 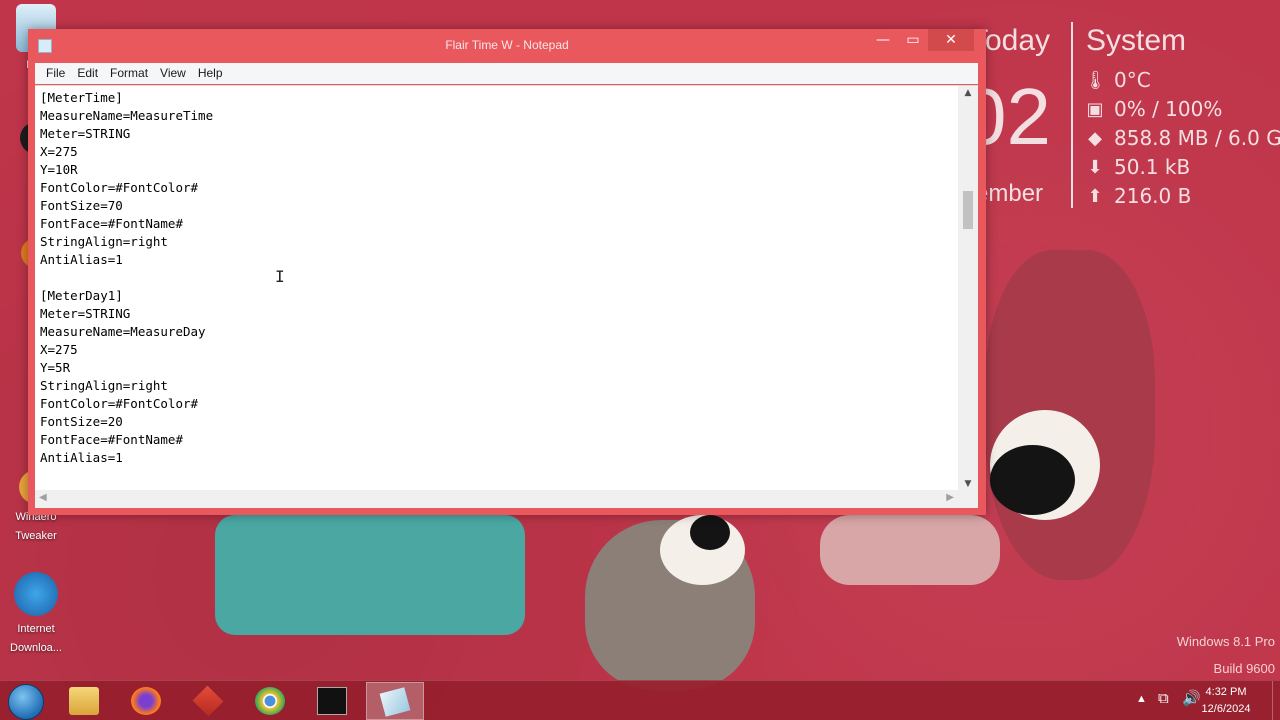 I want to click on scrollbar-corner, so click(x=968, y=499).